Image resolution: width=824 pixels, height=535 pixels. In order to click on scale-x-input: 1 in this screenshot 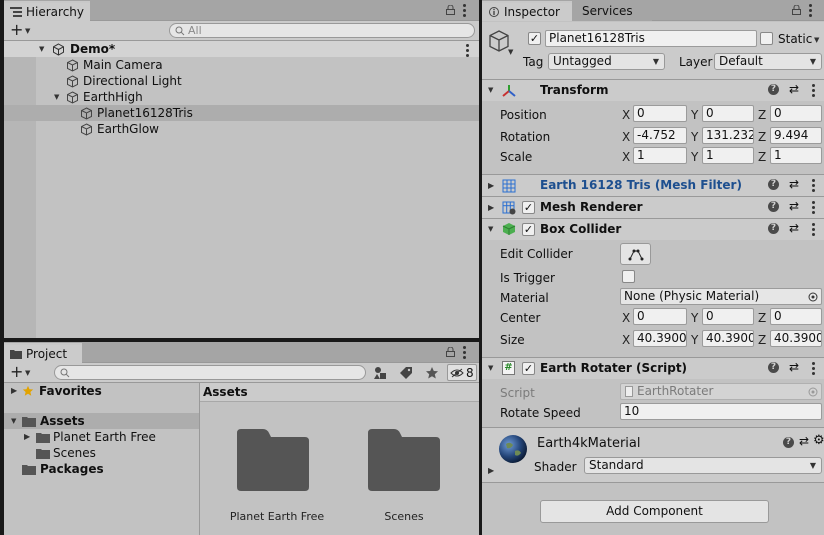, I will do `click(660, 155)`.